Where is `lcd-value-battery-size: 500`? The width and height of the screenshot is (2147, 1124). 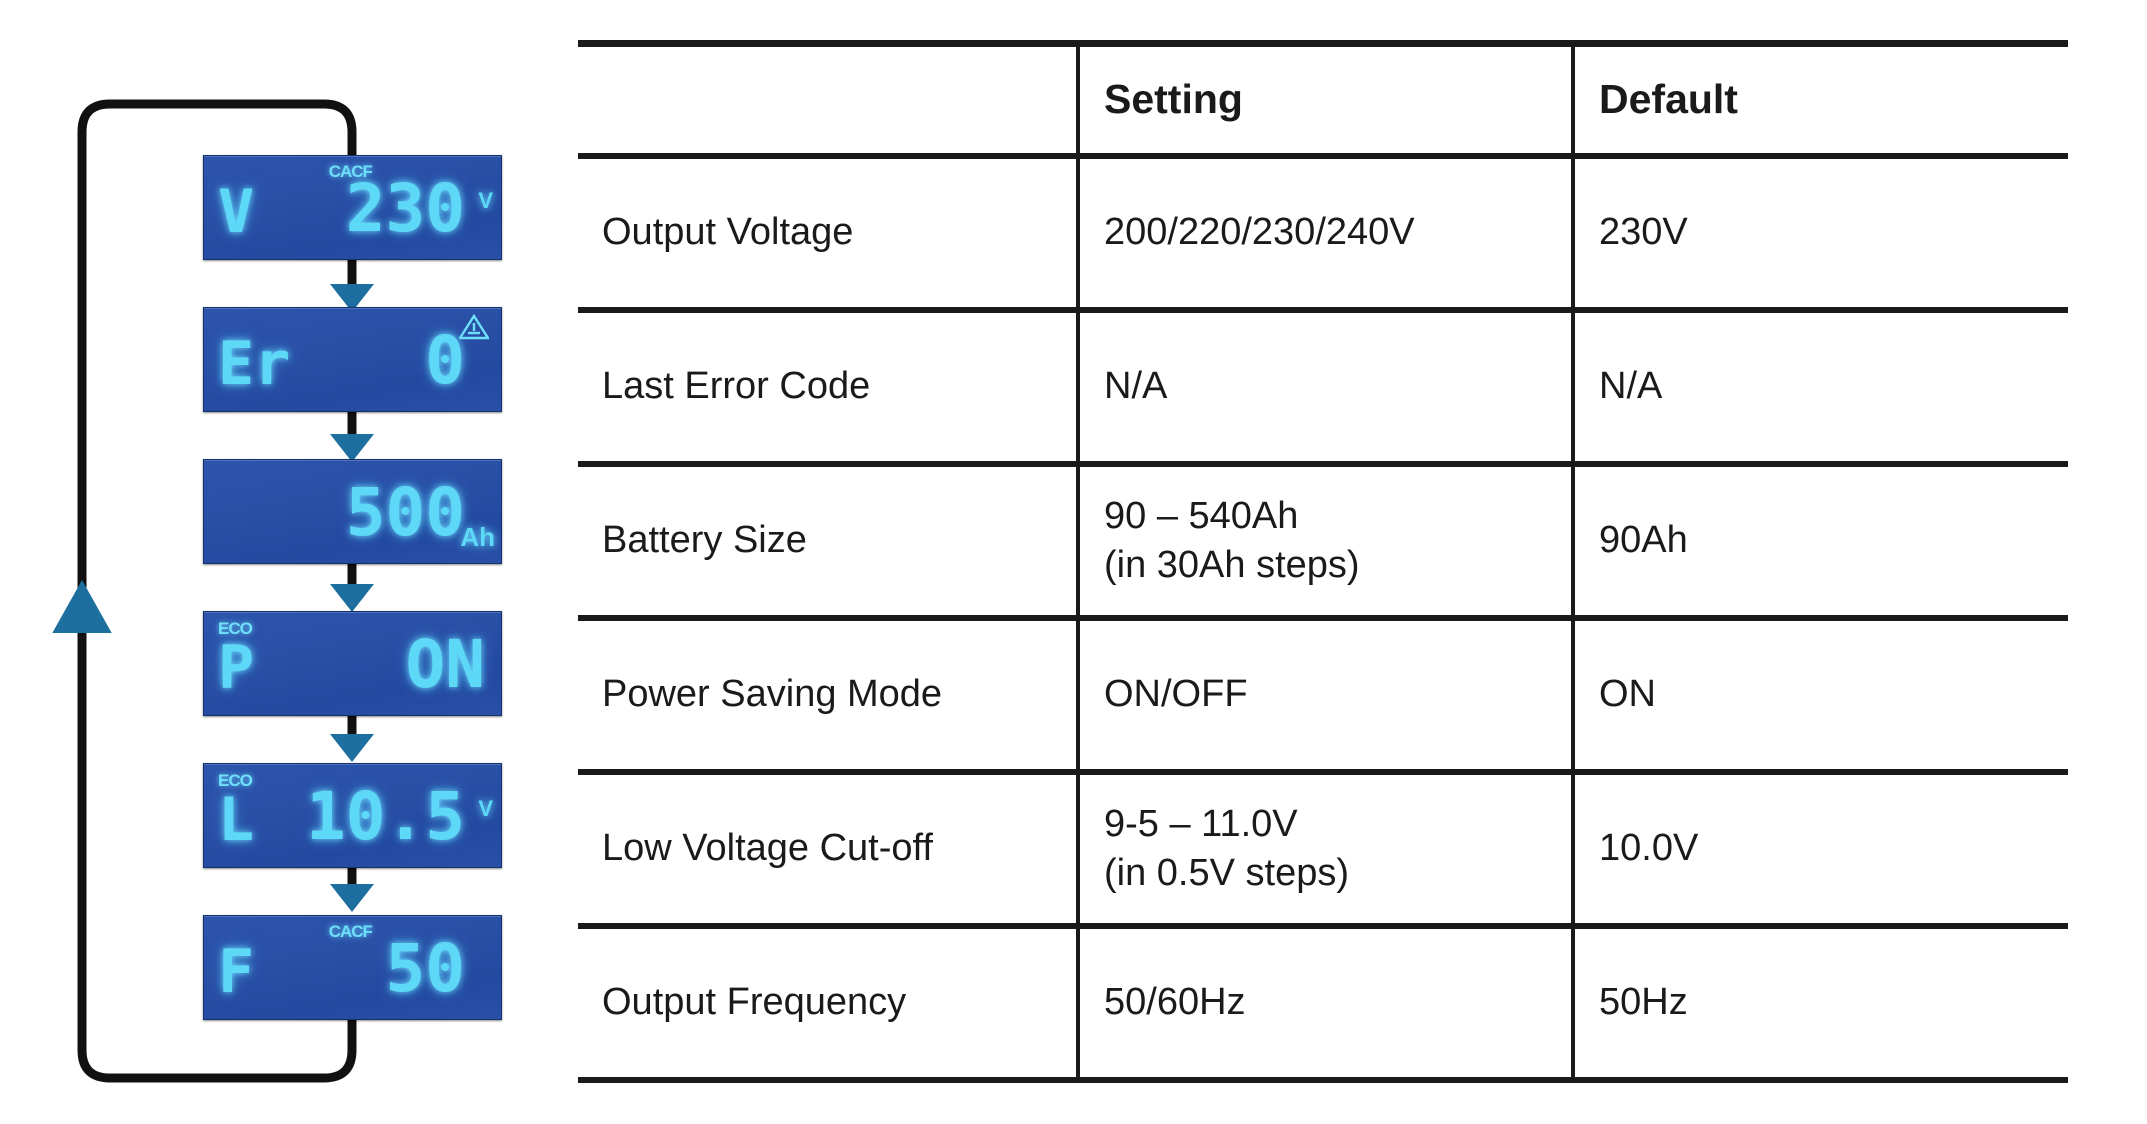
lcd-value-battery-size: 500 is located at coordinates (405, 512).